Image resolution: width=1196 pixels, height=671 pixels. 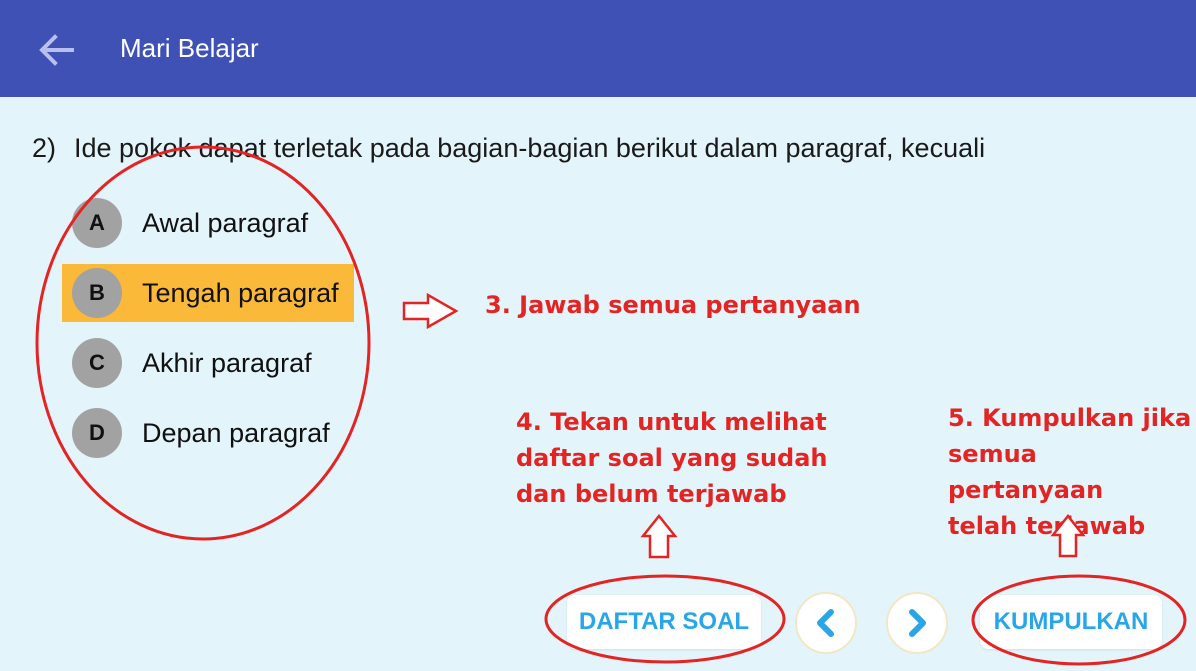 What do you see at coordinates (1079, 620) in the screenshot?
I see `kumpulkan-highlight-ellipse` at bounding box center [1079, 620].